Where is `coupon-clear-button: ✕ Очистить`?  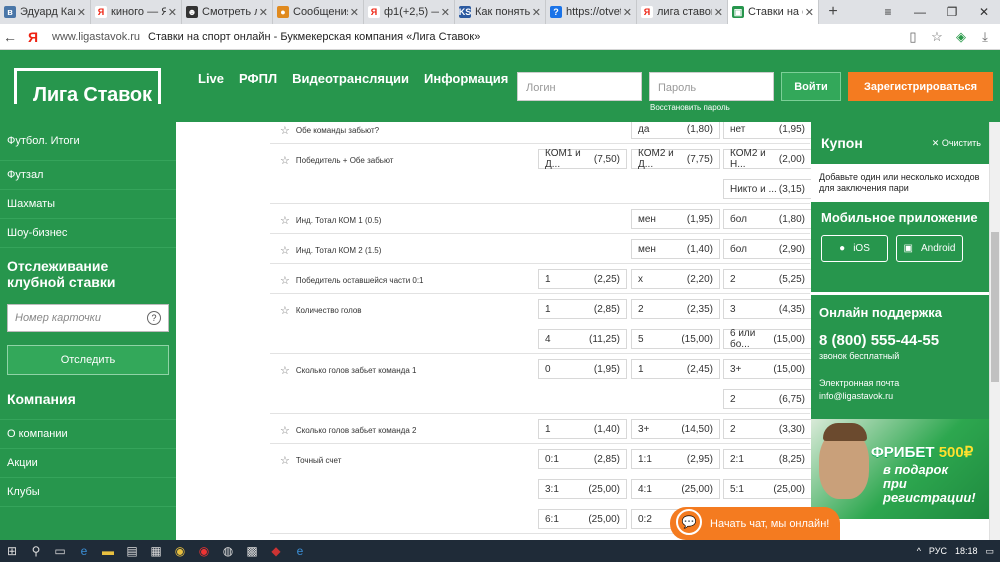
coupon-clear-button: ✕ Очистить is located at coordinates (956, 143).